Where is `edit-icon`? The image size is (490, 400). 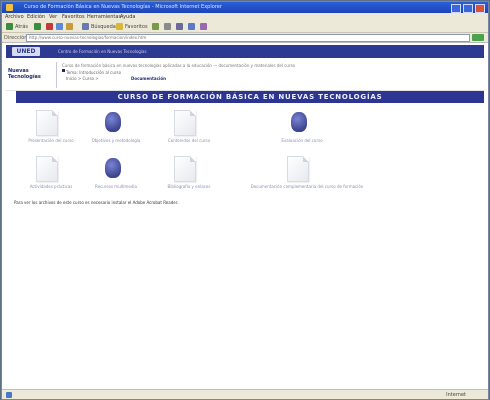
edit-icon is located at coordinates (191, 26).